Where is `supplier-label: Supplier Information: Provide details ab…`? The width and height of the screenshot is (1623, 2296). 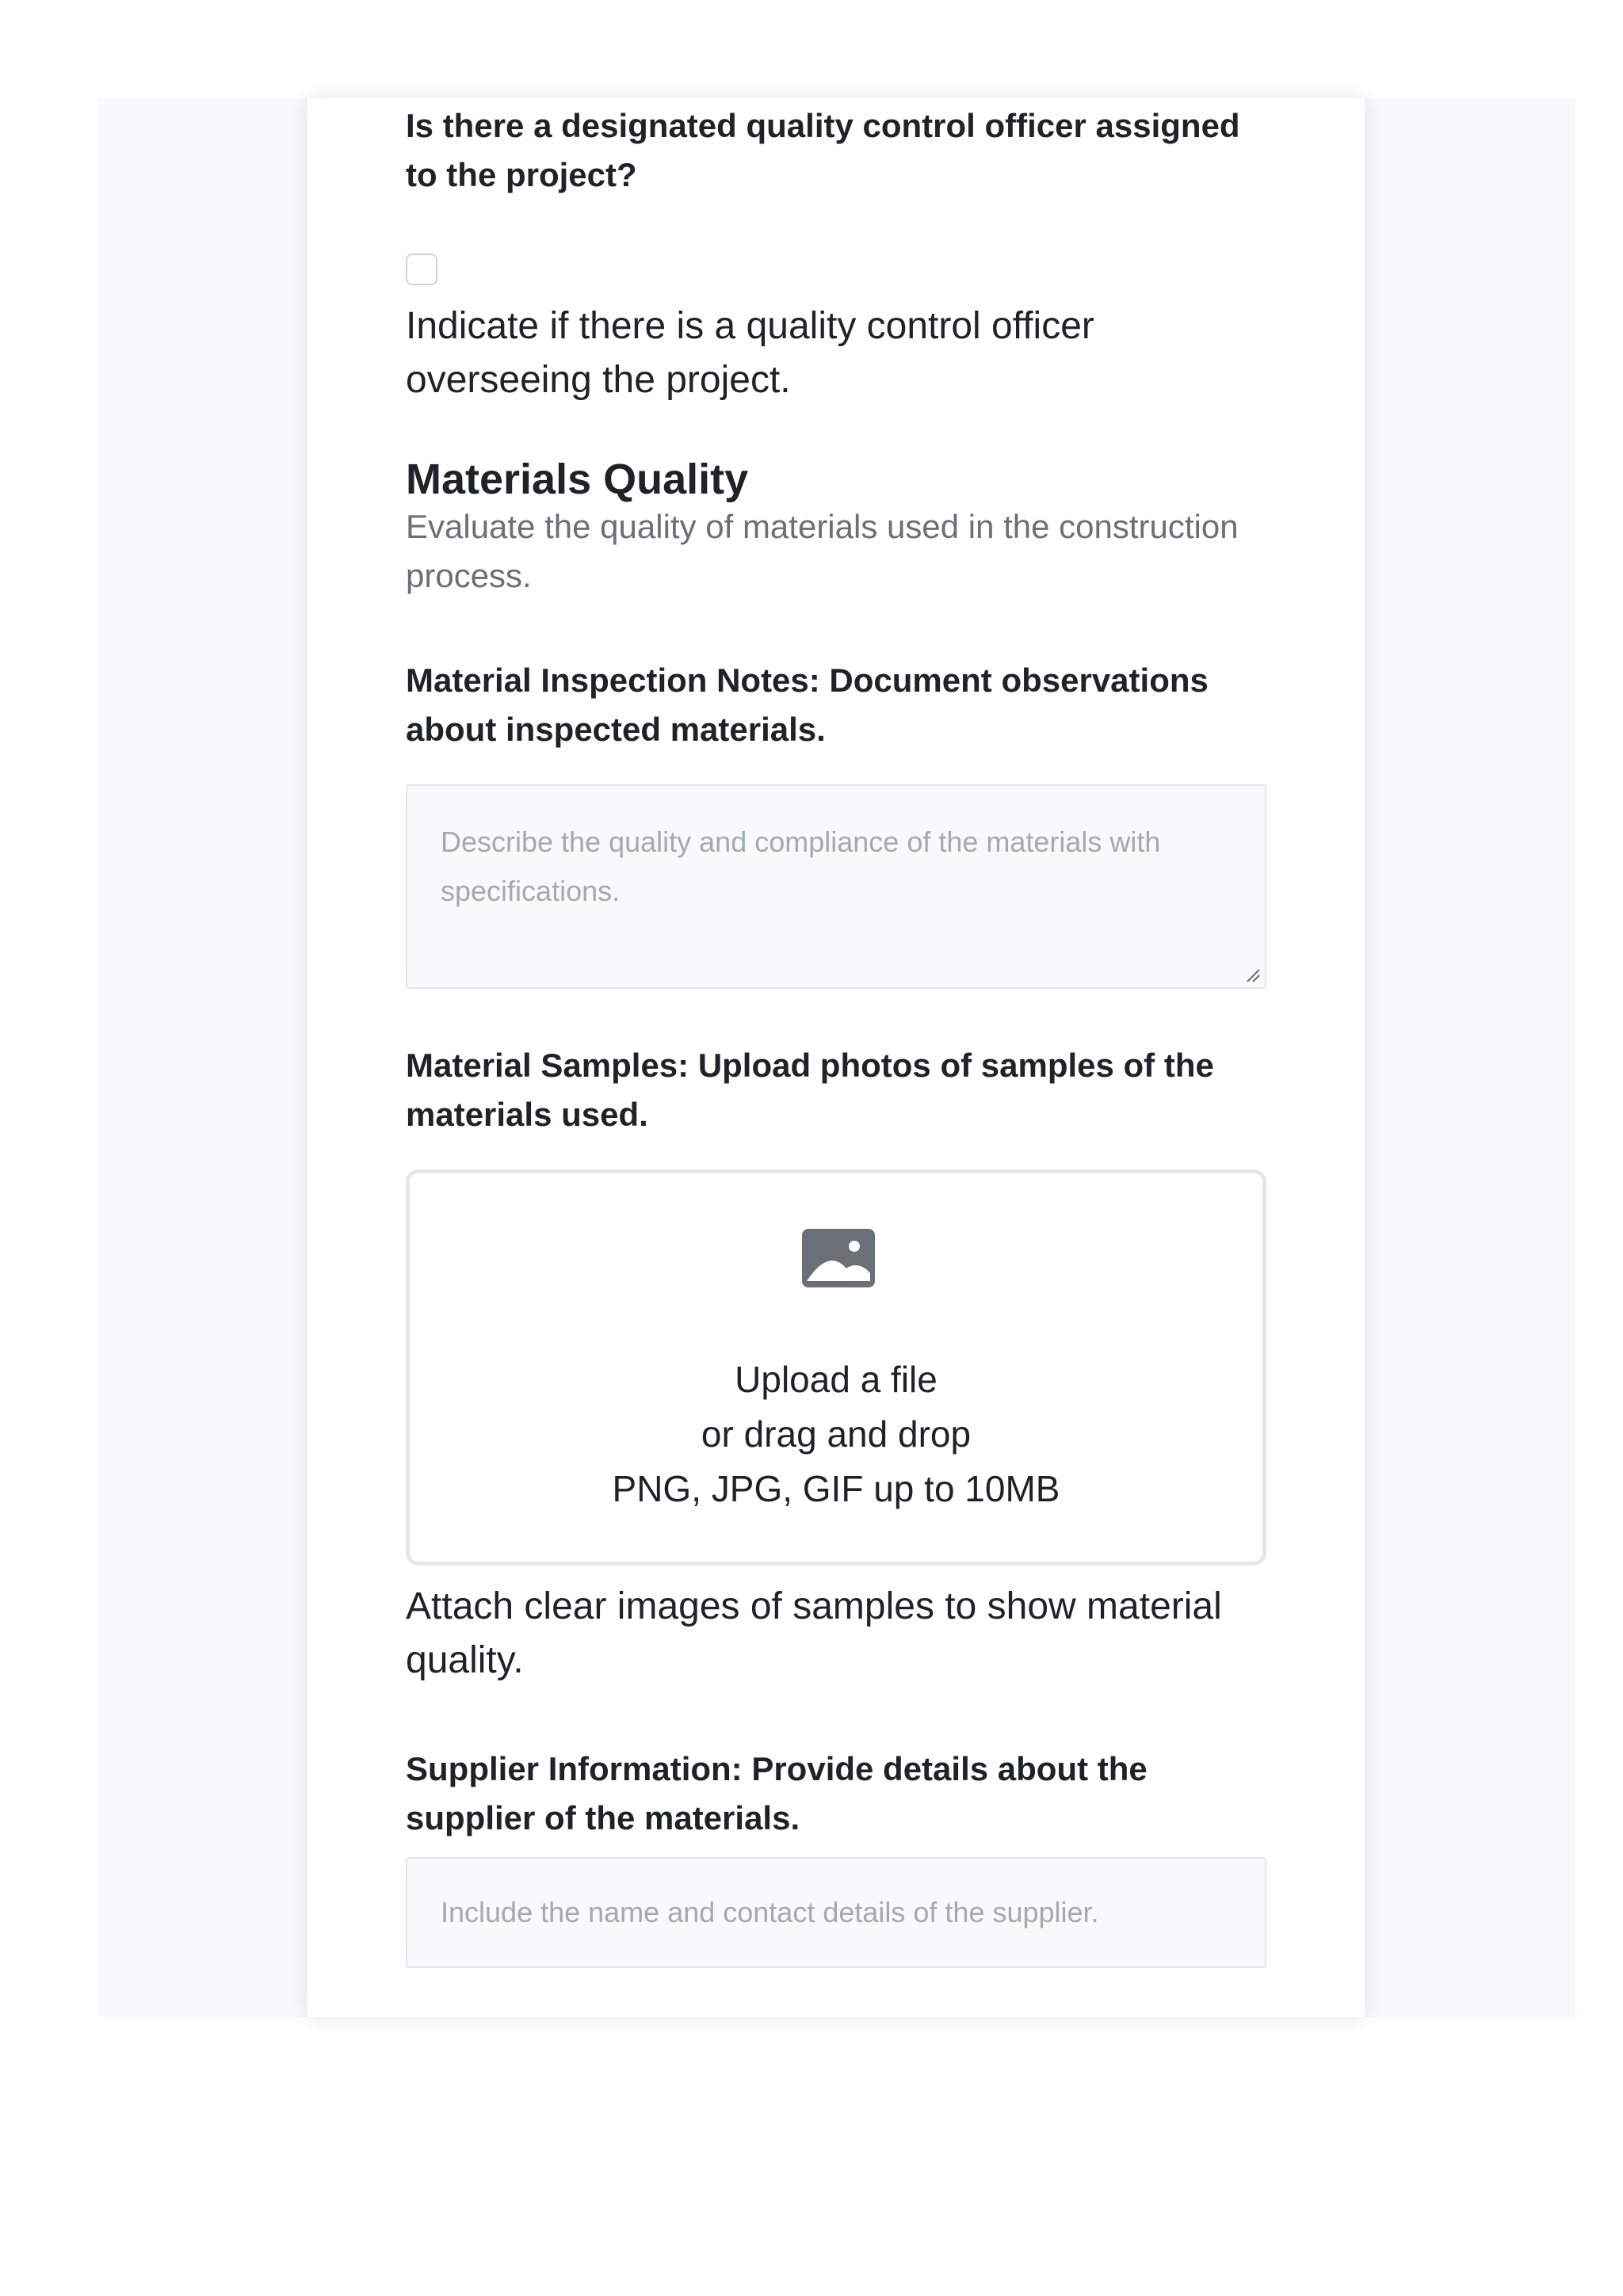
supplier-label: Supplier Information: Provide details ab… is located at coordinates (777, 1793).